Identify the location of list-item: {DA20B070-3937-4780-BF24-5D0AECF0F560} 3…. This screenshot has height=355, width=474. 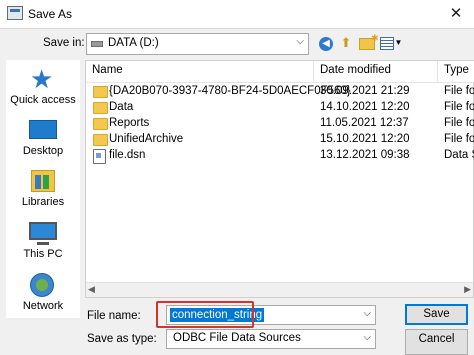
(280, 92).